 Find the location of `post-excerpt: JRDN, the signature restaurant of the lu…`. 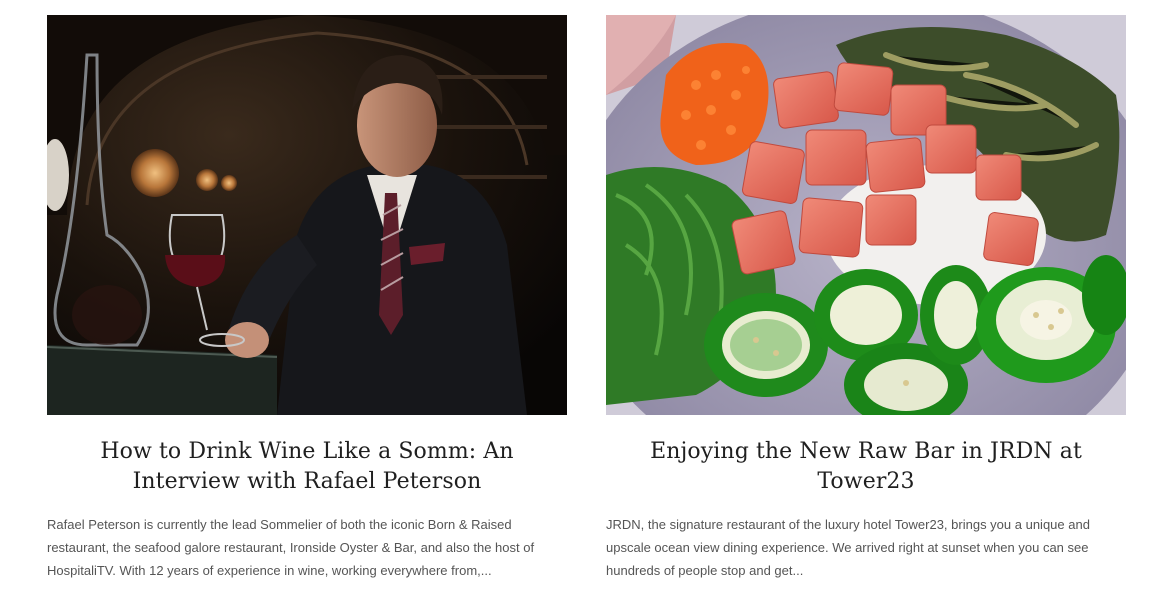

post-excerpt: JRDN, the signature restaurant of the lu… is located at coordinates (848, 547).